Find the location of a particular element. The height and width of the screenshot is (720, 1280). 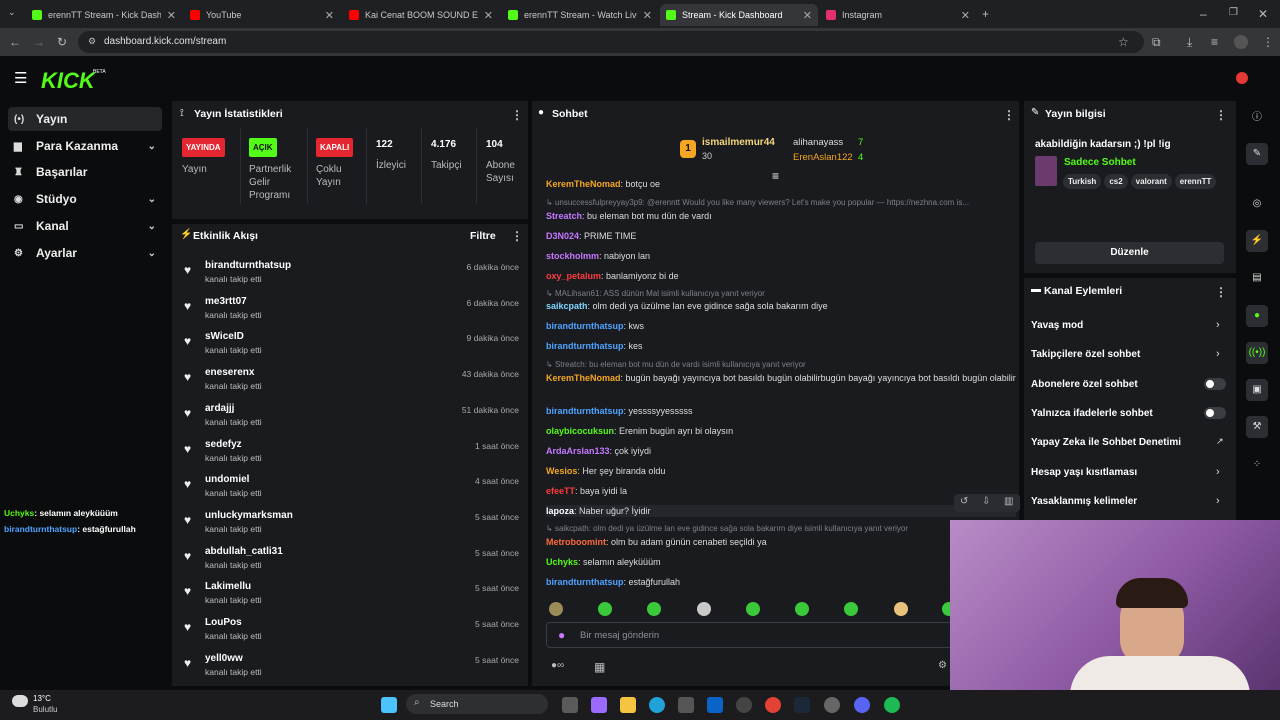

file-explorer-icon is located at coordinates (628, 705).